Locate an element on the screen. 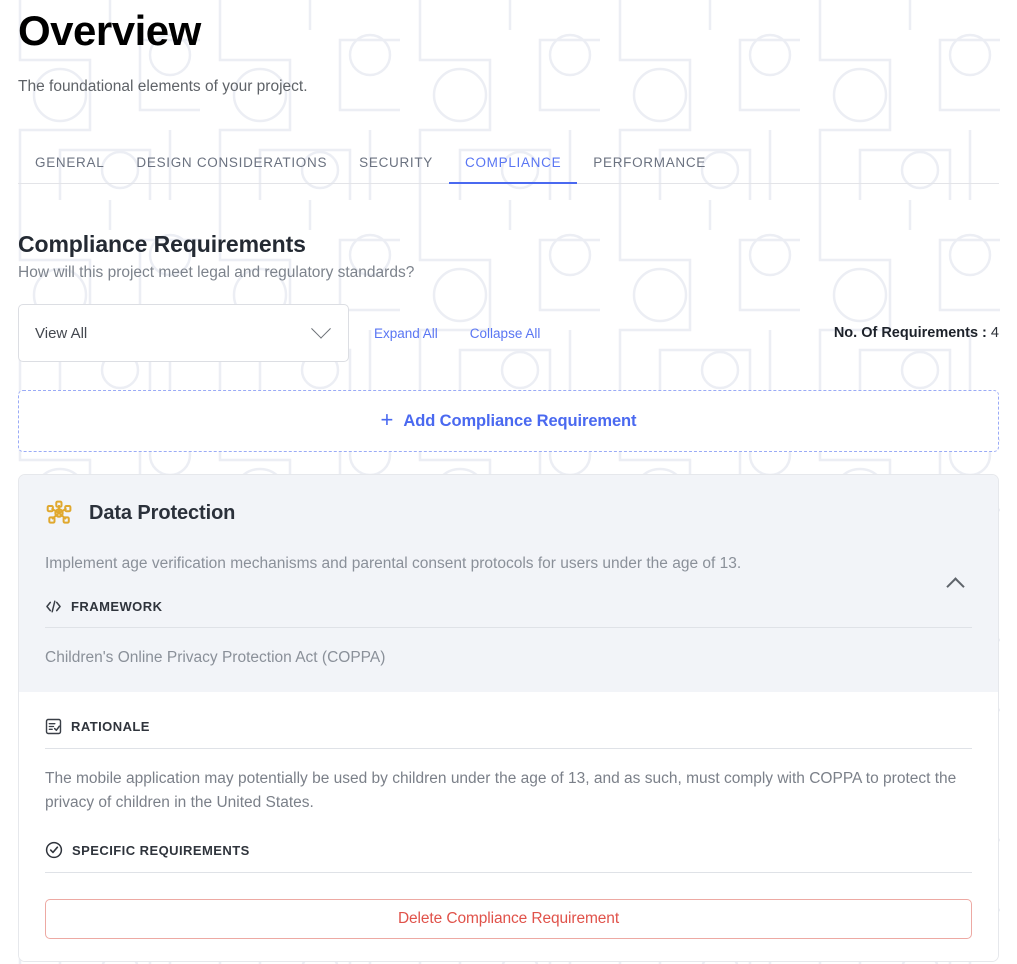 The width and height of the screenshot is (1017, 964). framework-divider is located at coordinates (508, 627).